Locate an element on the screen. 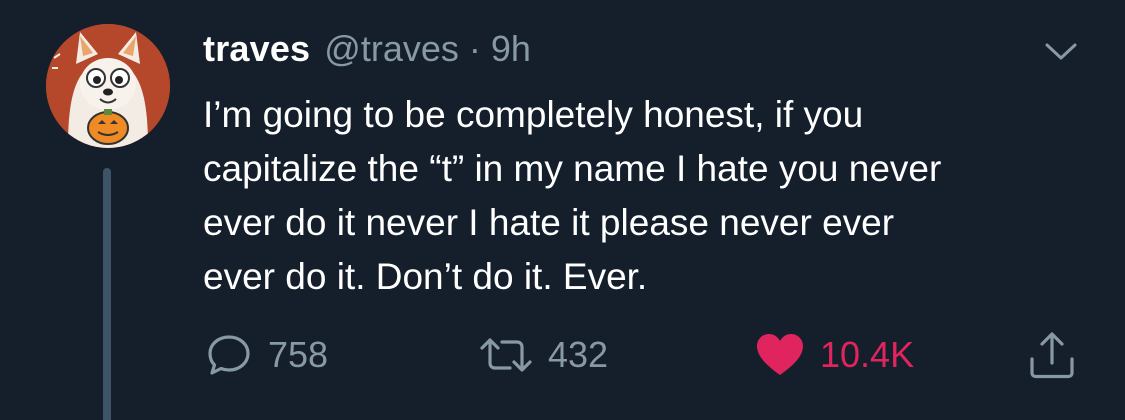 Image resolution: width=1125 pixels, height=420 pixels. like-count: 10.4K is located at coordinates (867, 354).